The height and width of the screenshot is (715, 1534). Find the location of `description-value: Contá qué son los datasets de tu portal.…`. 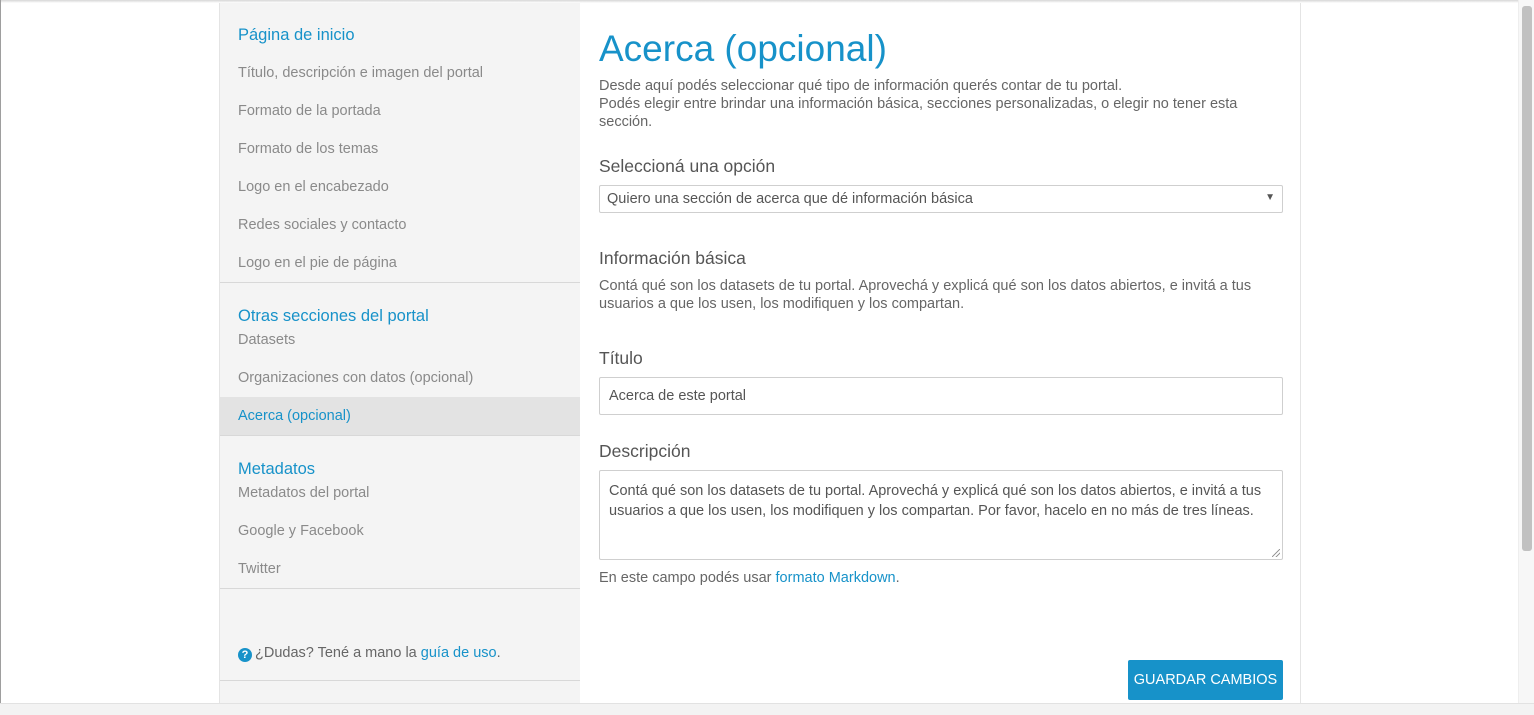

description-value: Contá qué son los datasets de tu portal.… is located at coordinates (935, 501).